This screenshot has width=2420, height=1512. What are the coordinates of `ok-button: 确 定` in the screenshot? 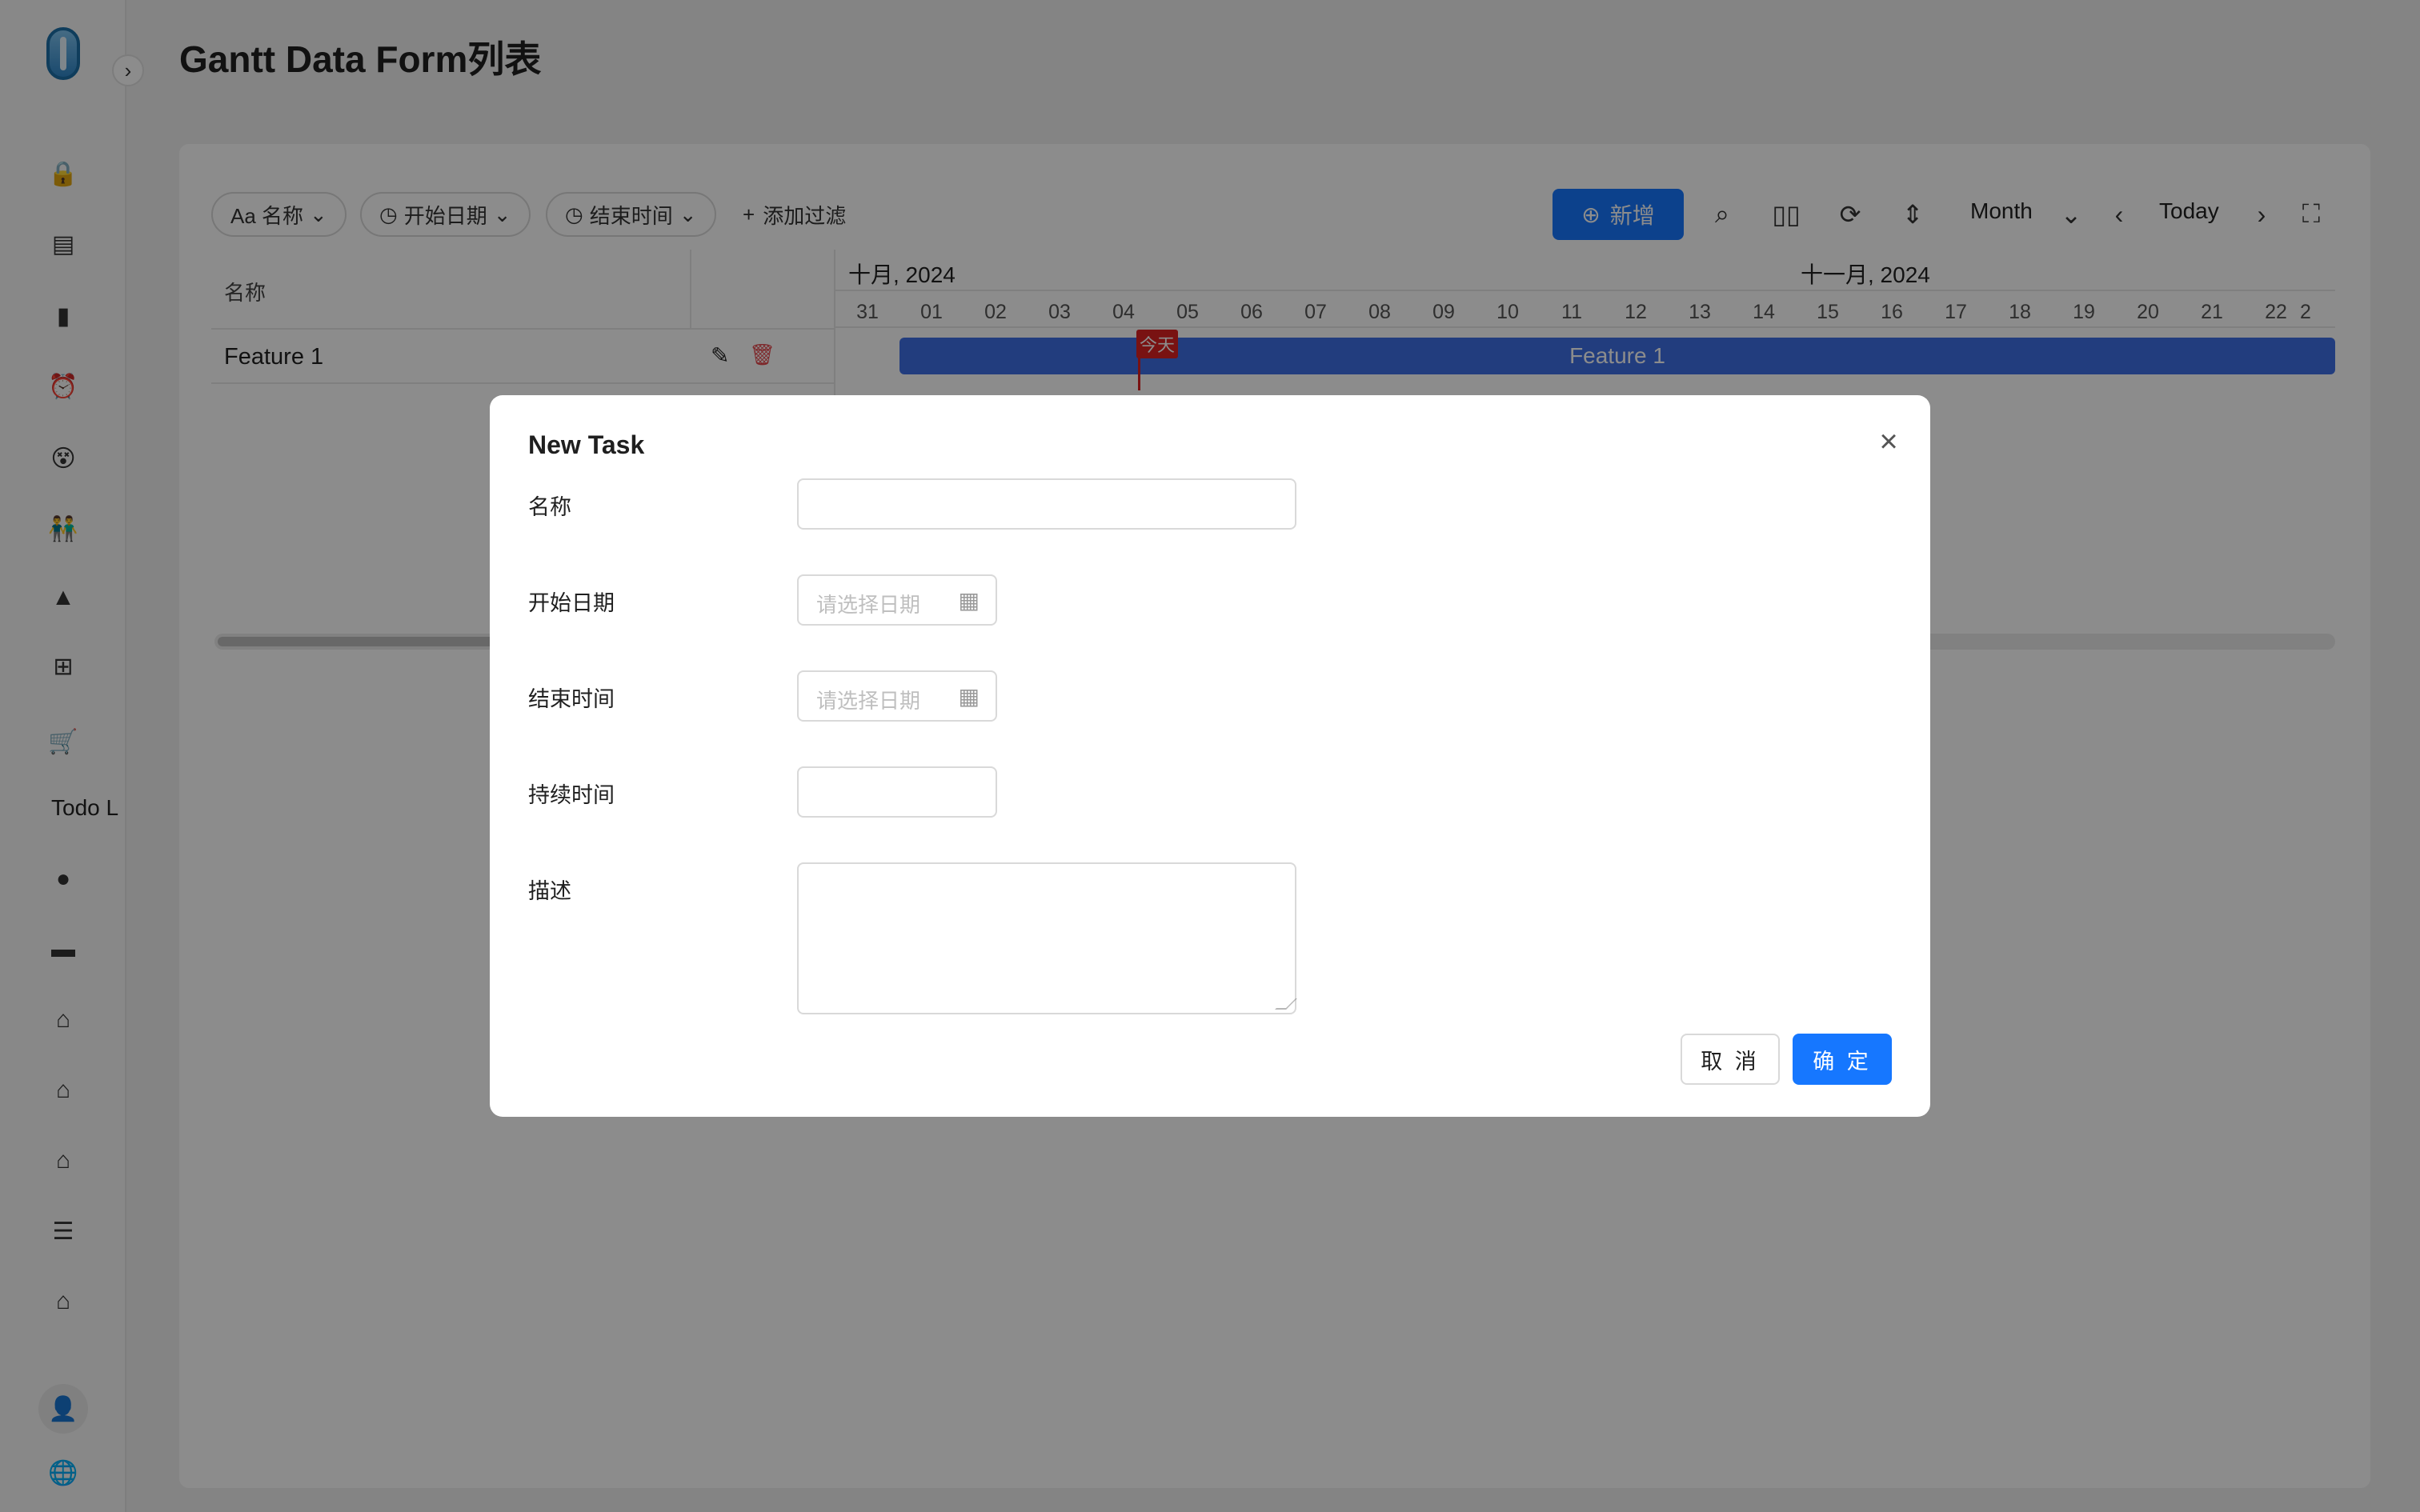 It's located at (1842, 1059).